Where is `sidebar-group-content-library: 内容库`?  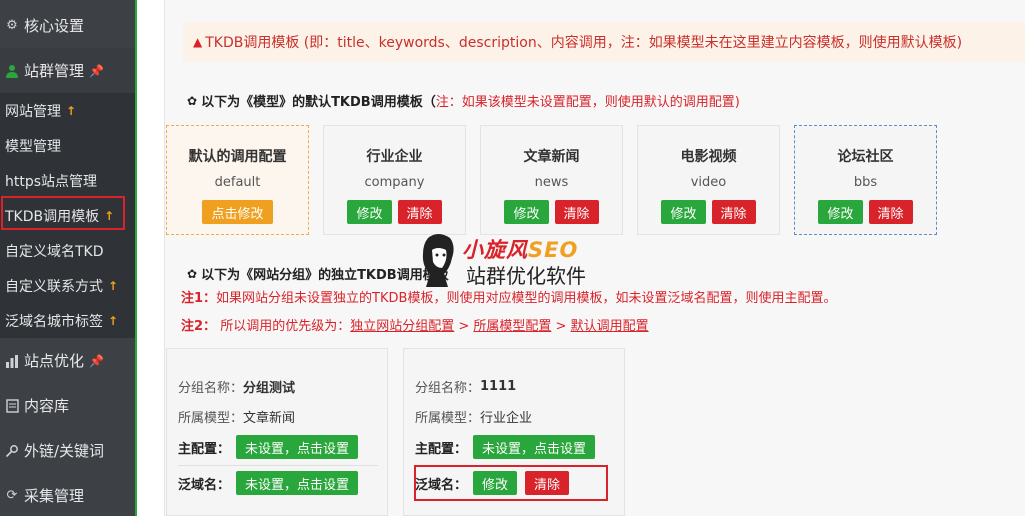
sidebar-group-content-library: 内容库 is located at coordinates (67, 405).